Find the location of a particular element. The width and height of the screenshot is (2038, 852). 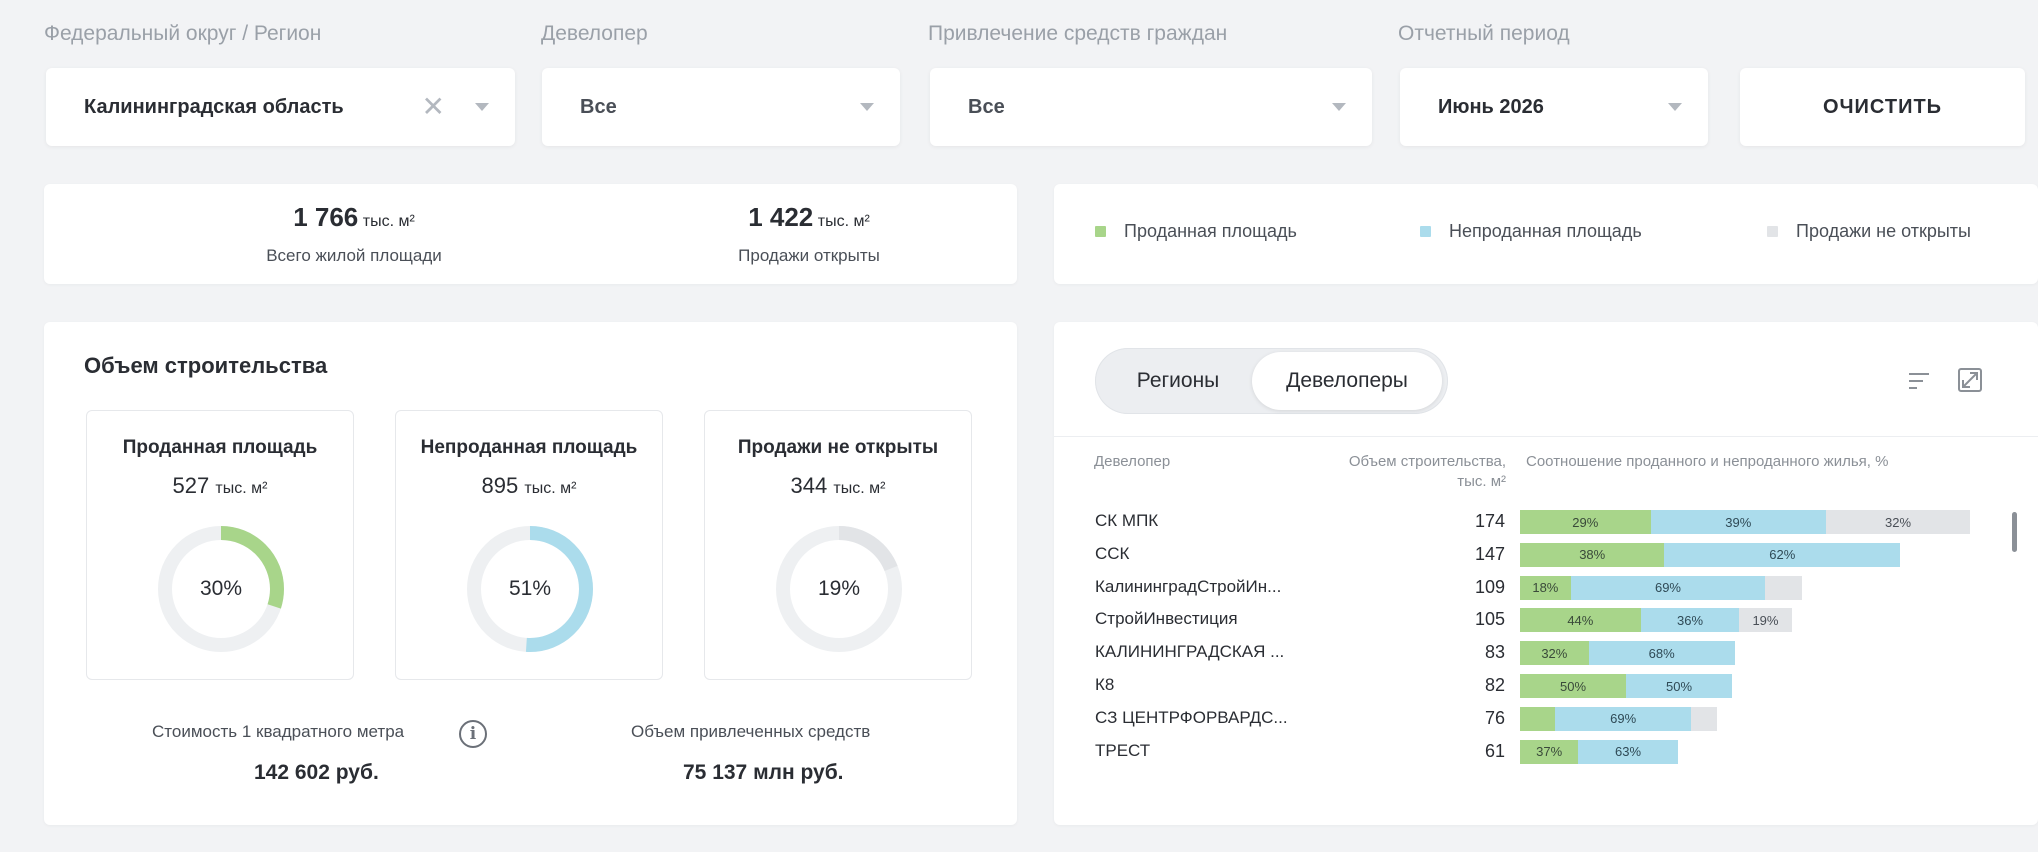

open-sales-stat: 1 422 тыс. м² is located at coordinates (809, 217).